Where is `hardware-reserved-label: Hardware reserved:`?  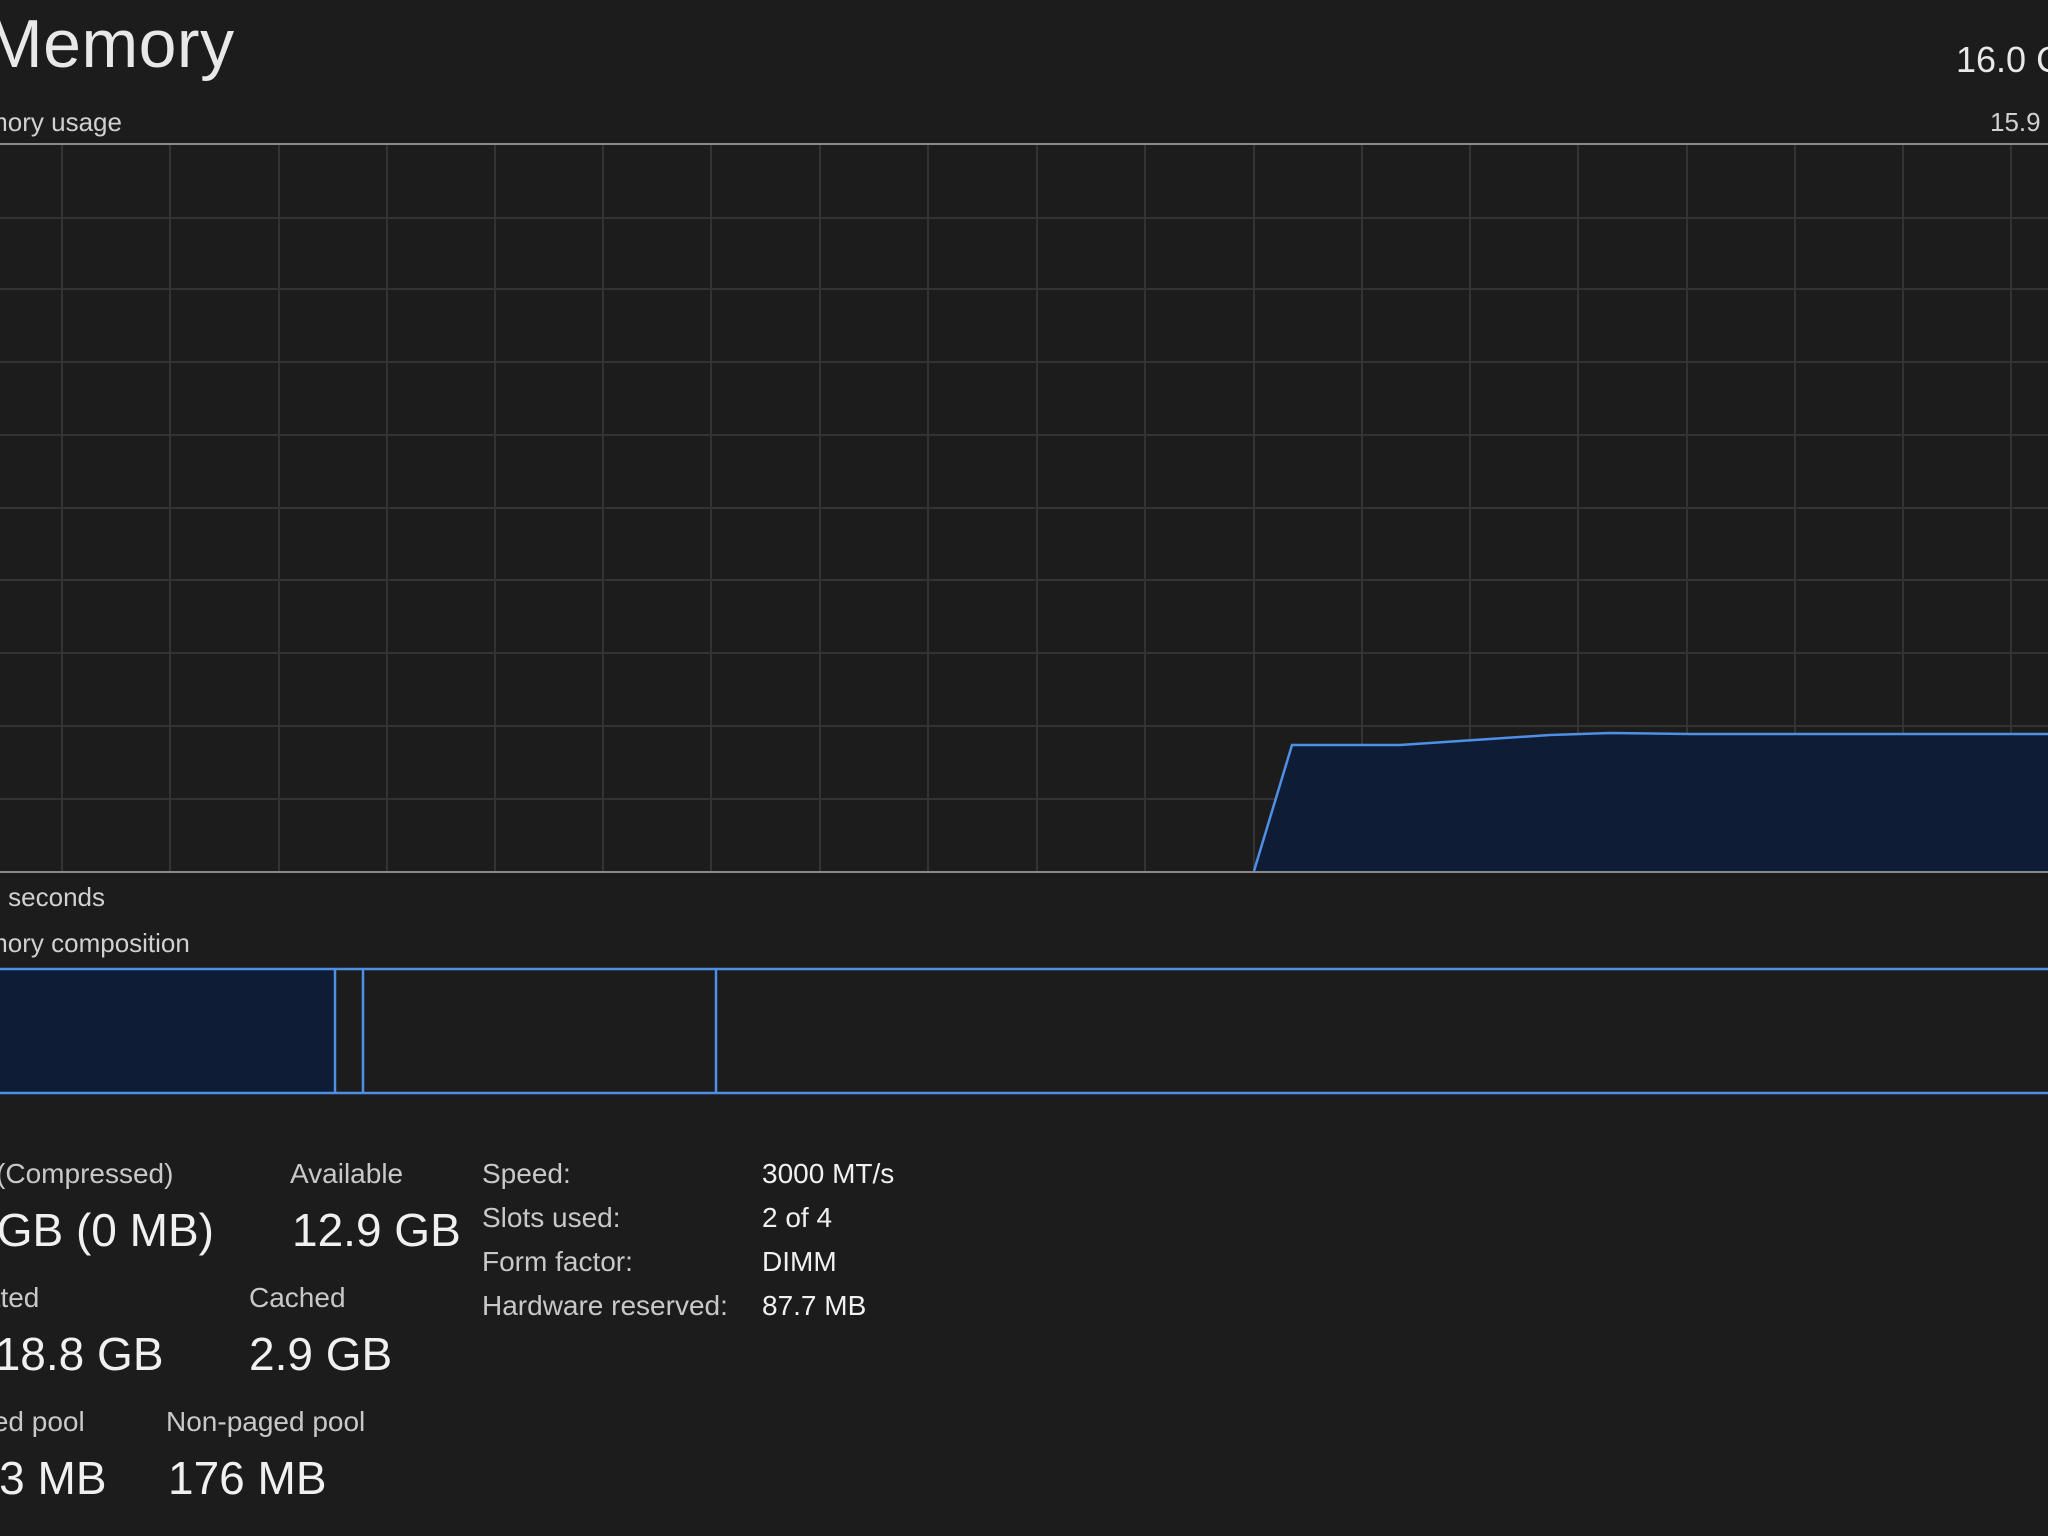
hardware-reserved-label: Hardware reserved: is located at coordinates (605, 1305).